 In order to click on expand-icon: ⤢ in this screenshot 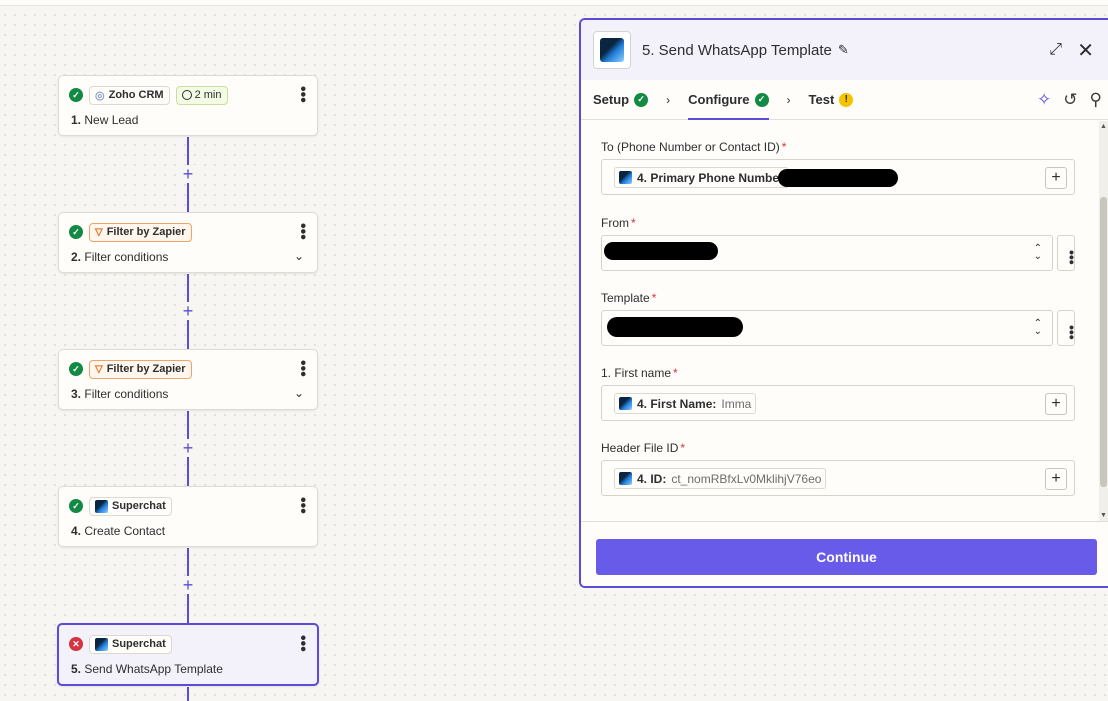, I will do `click(1055, 50)`.